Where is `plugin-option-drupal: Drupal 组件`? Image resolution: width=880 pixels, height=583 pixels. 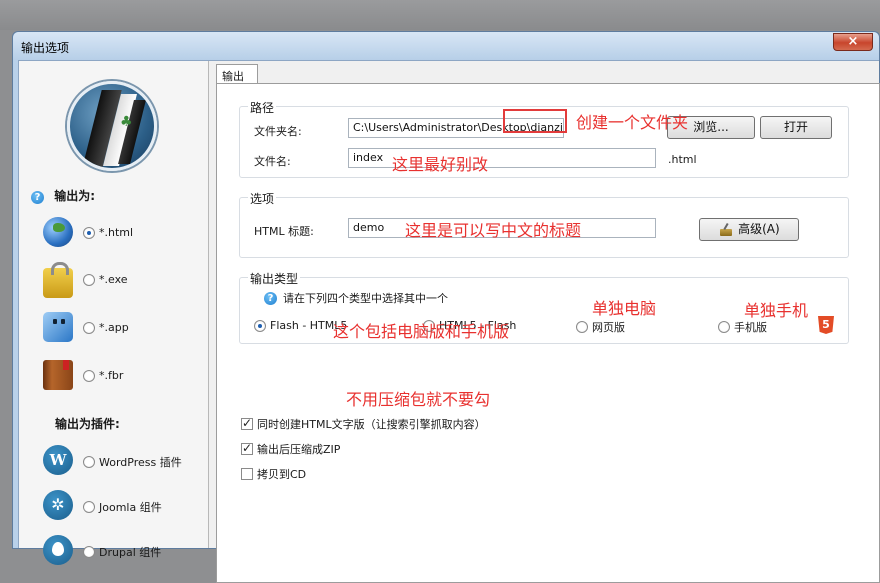 plugin-option-drupal: Drupal 组件 is located at coordinates (123, 552).